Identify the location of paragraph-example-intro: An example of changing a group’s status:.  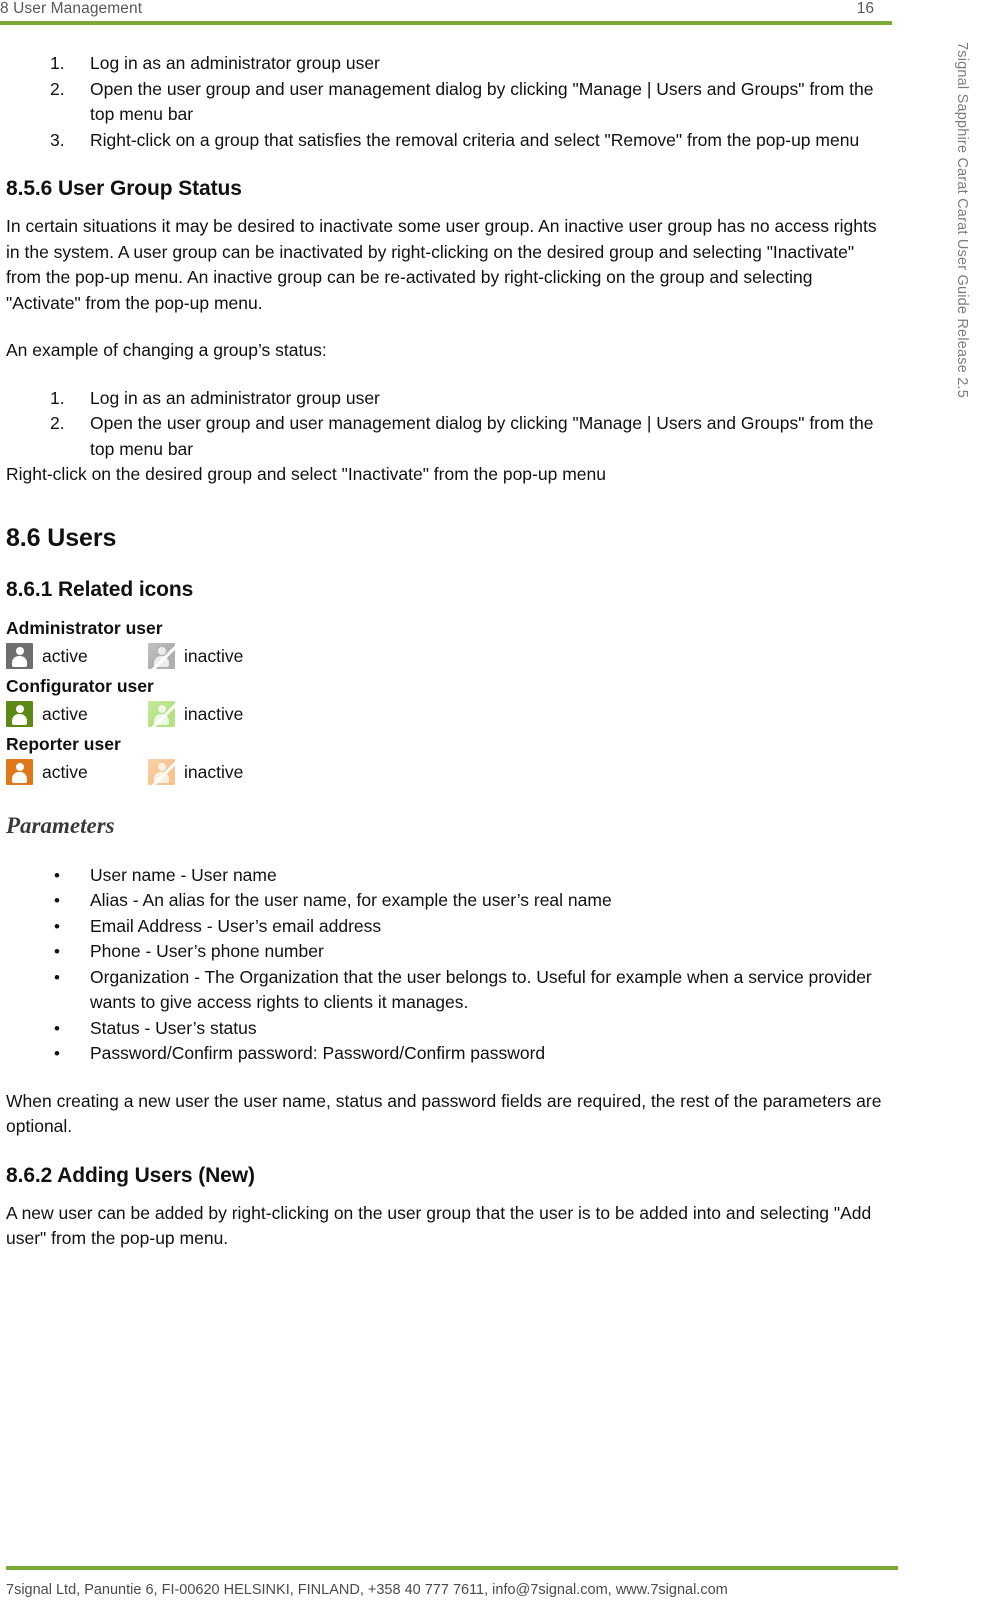
(166, 350).